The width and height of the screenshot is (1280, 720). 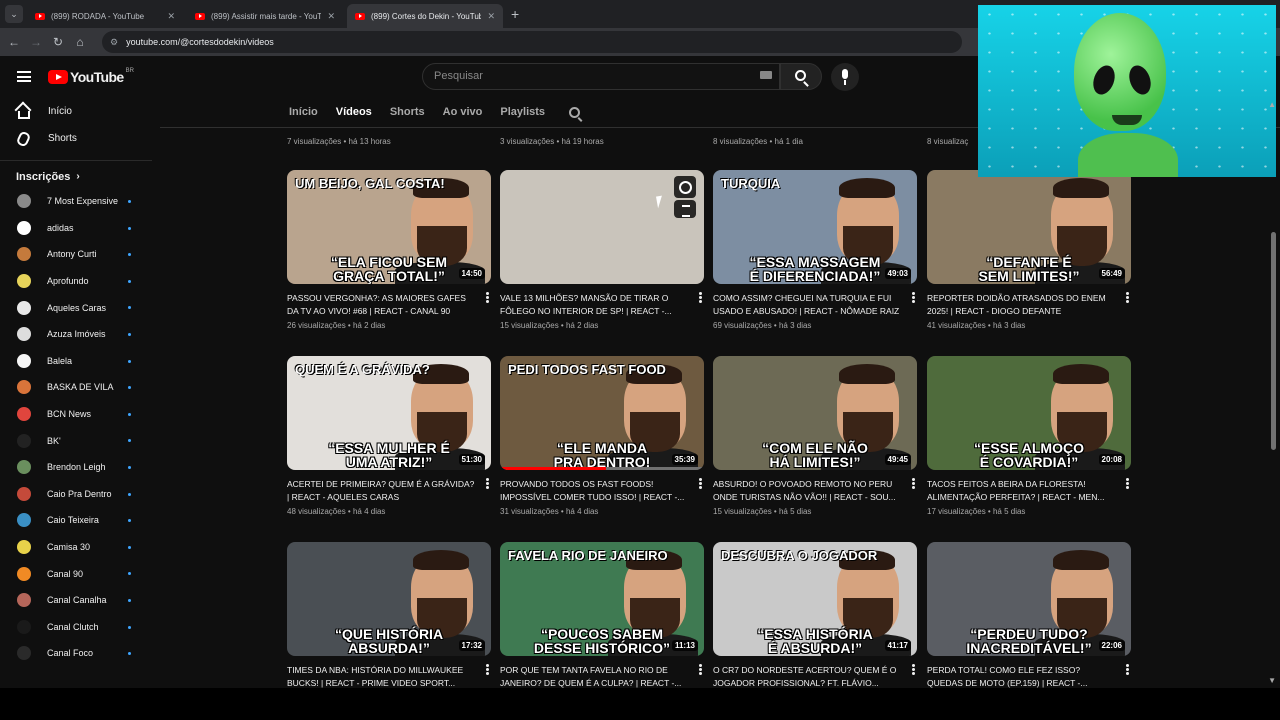 What do you see at coordinates (76, 111) in the screenshot?
I see `sidebar-item-home: Início` at bounding box center [76, 111].